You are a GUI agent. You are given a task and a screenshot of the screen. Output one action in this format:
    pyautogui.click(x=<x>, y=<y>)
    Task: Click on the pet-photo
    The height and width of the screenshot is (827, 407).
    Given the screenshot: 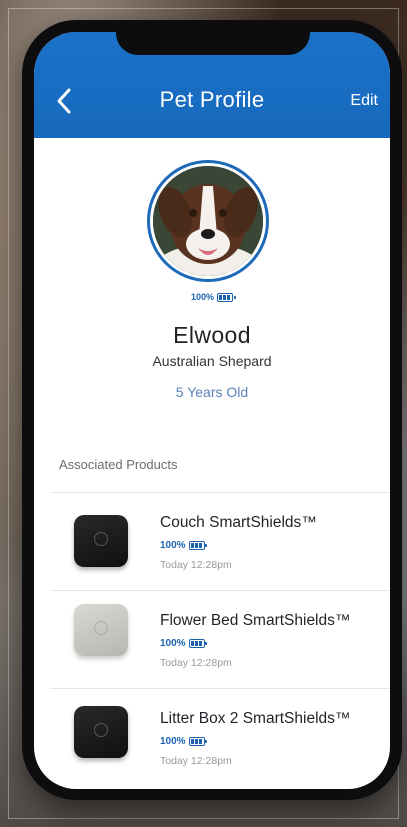 What is the action you would take?
    pyautogui.click(x=208, y=221)
    